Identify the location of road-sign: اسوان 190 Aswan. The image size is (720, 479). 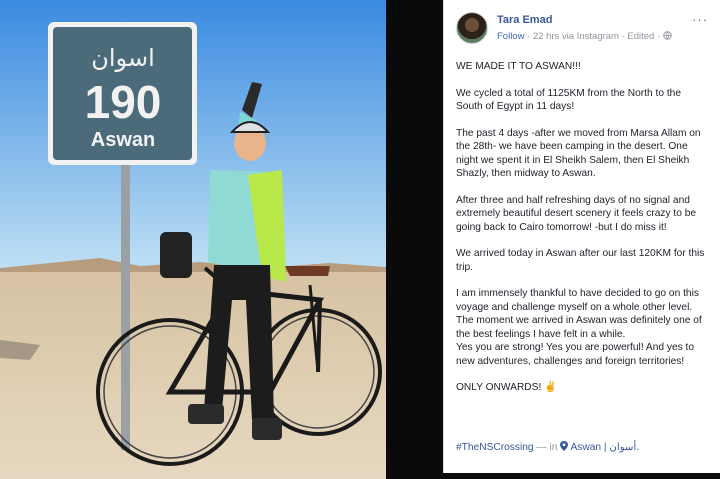
(122, 93).